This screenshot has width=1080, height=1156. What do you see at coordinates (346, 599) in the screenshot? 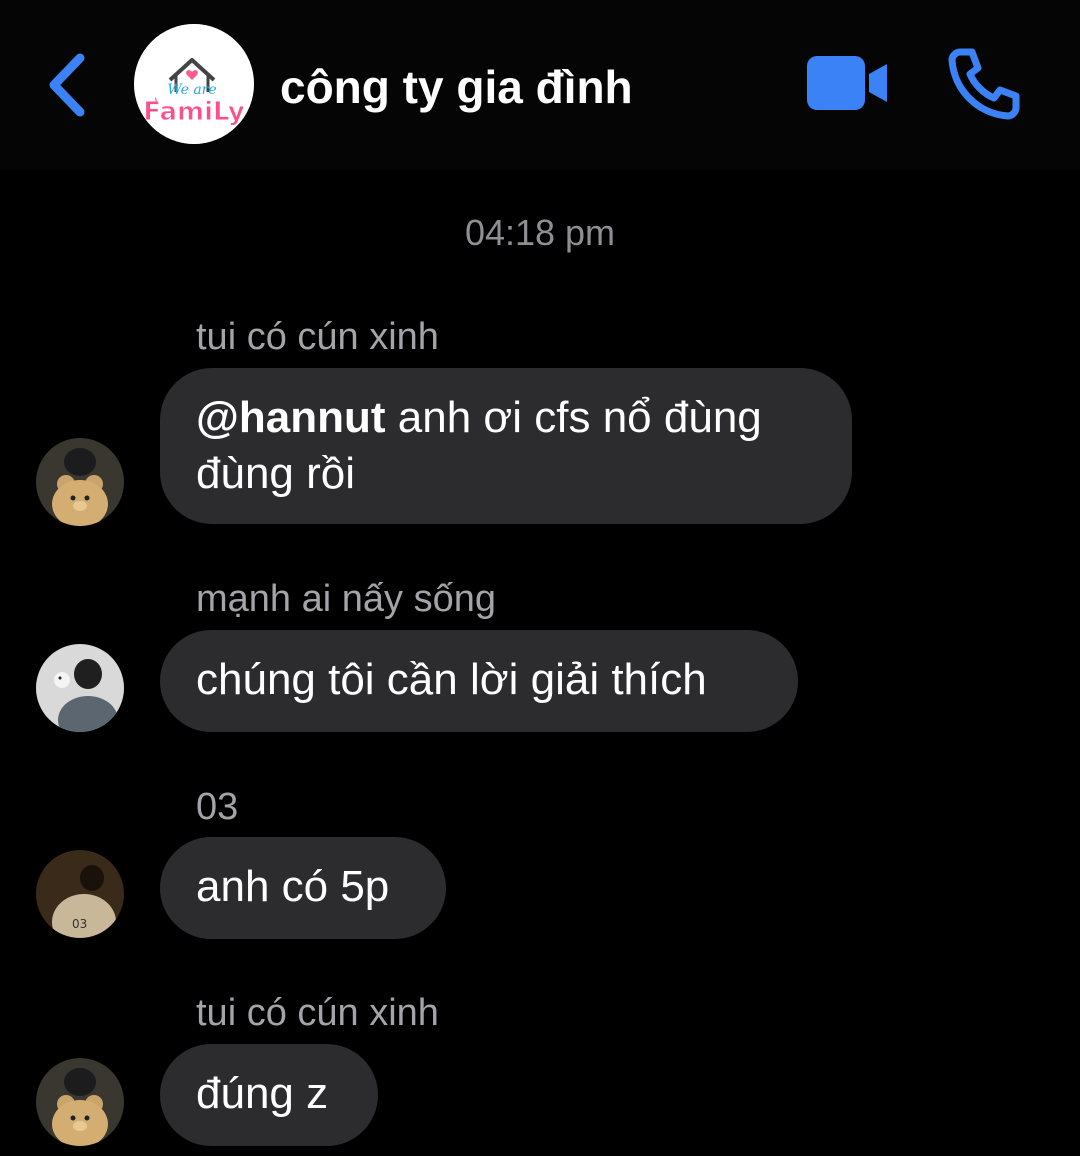
I see `sender-name: mạnh ai nấy sống` at bounding box center [346, 599].